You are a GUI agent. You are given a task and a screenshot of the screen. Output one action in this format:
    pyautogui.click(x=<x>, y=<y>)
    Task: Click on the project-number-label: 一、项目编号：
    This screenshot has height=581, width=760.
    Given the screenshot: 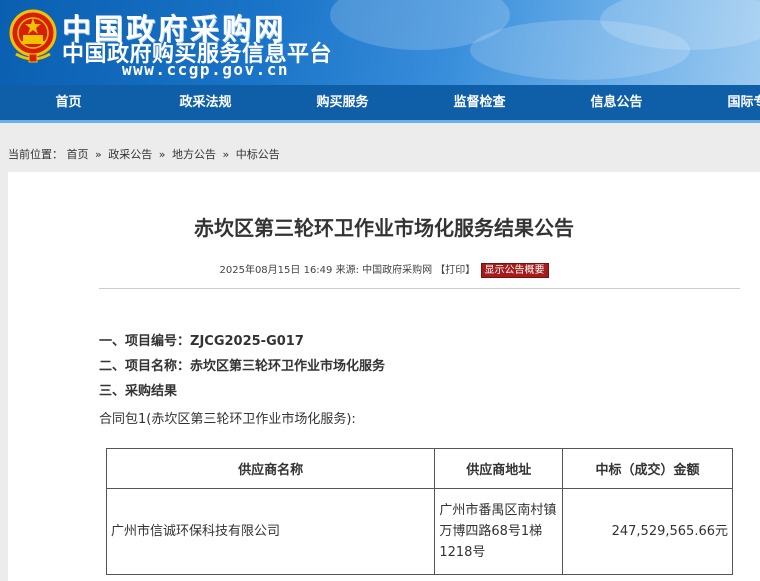 What is the action you would take?
    pyautogui.click(x=145, y=341)
    